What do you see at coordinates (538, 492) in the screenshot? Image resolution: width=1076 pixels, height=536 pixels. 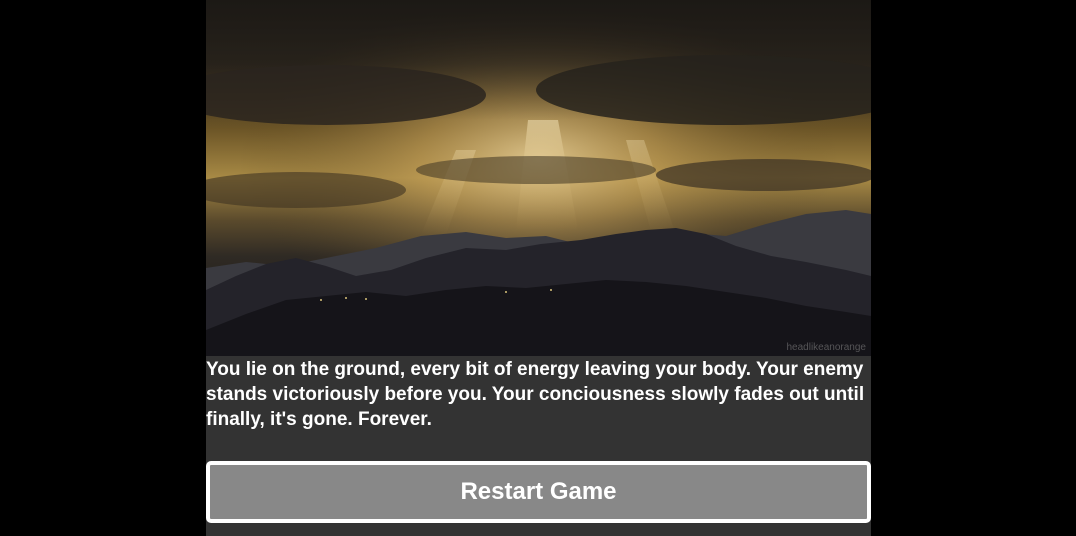 I see `restart-game-button: Restart Game` at bounding box center [538, 492].